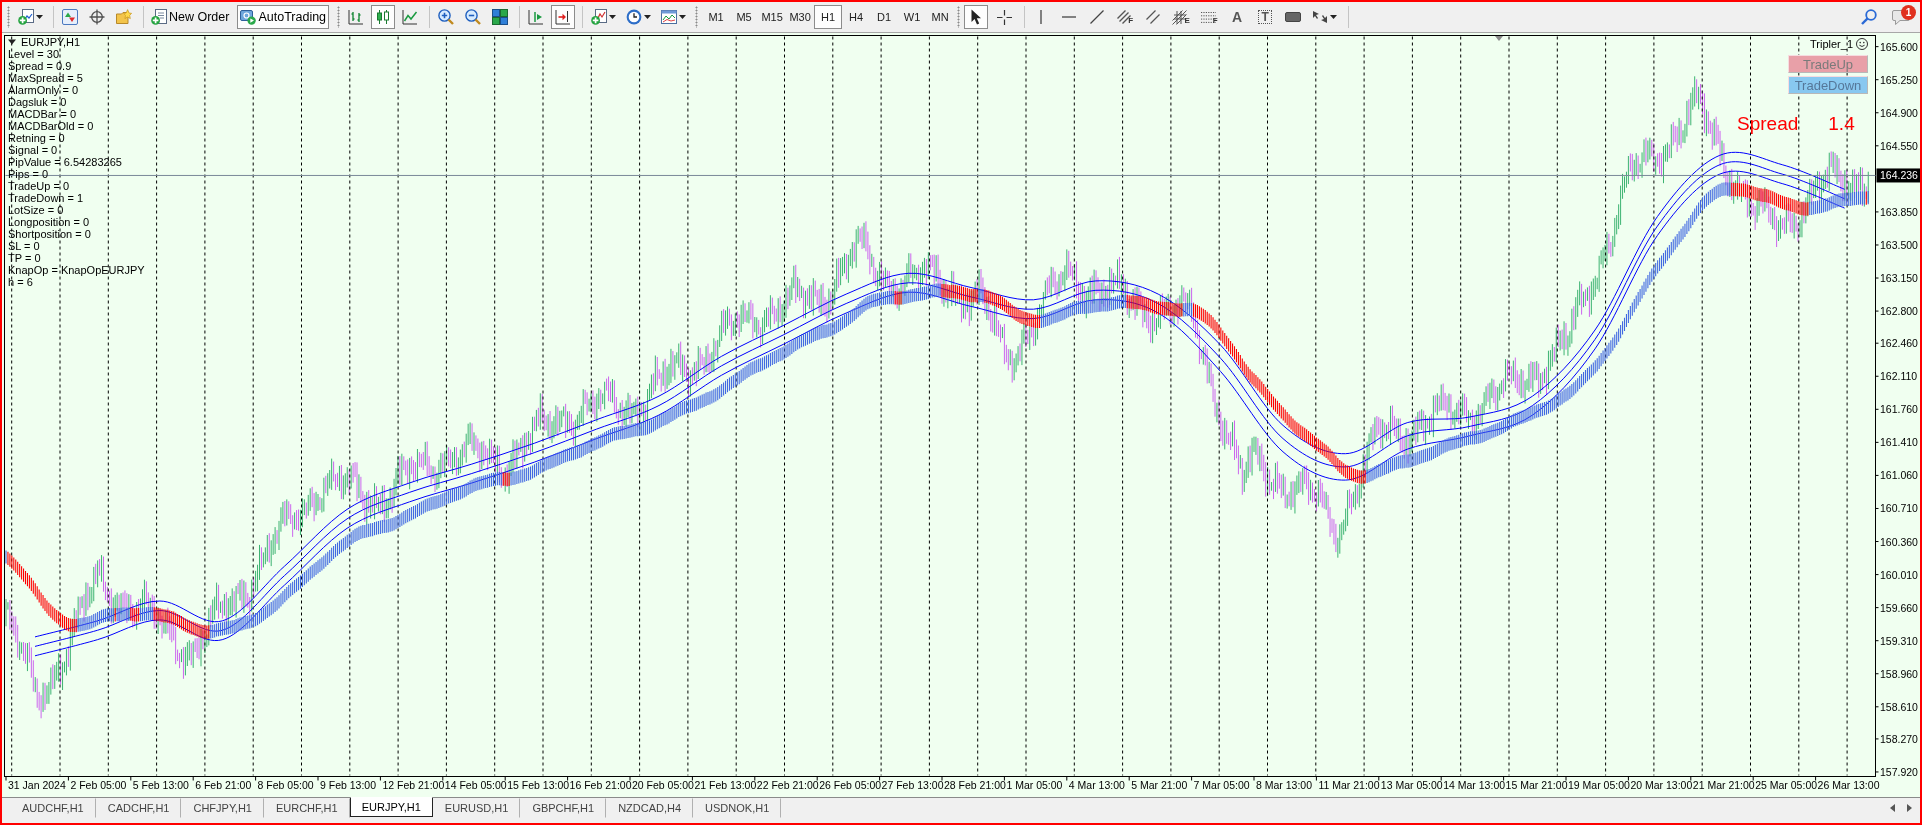 The image size is (1922, 825). I want to click on price-axis-label: 161.060, so click(1899, 475).